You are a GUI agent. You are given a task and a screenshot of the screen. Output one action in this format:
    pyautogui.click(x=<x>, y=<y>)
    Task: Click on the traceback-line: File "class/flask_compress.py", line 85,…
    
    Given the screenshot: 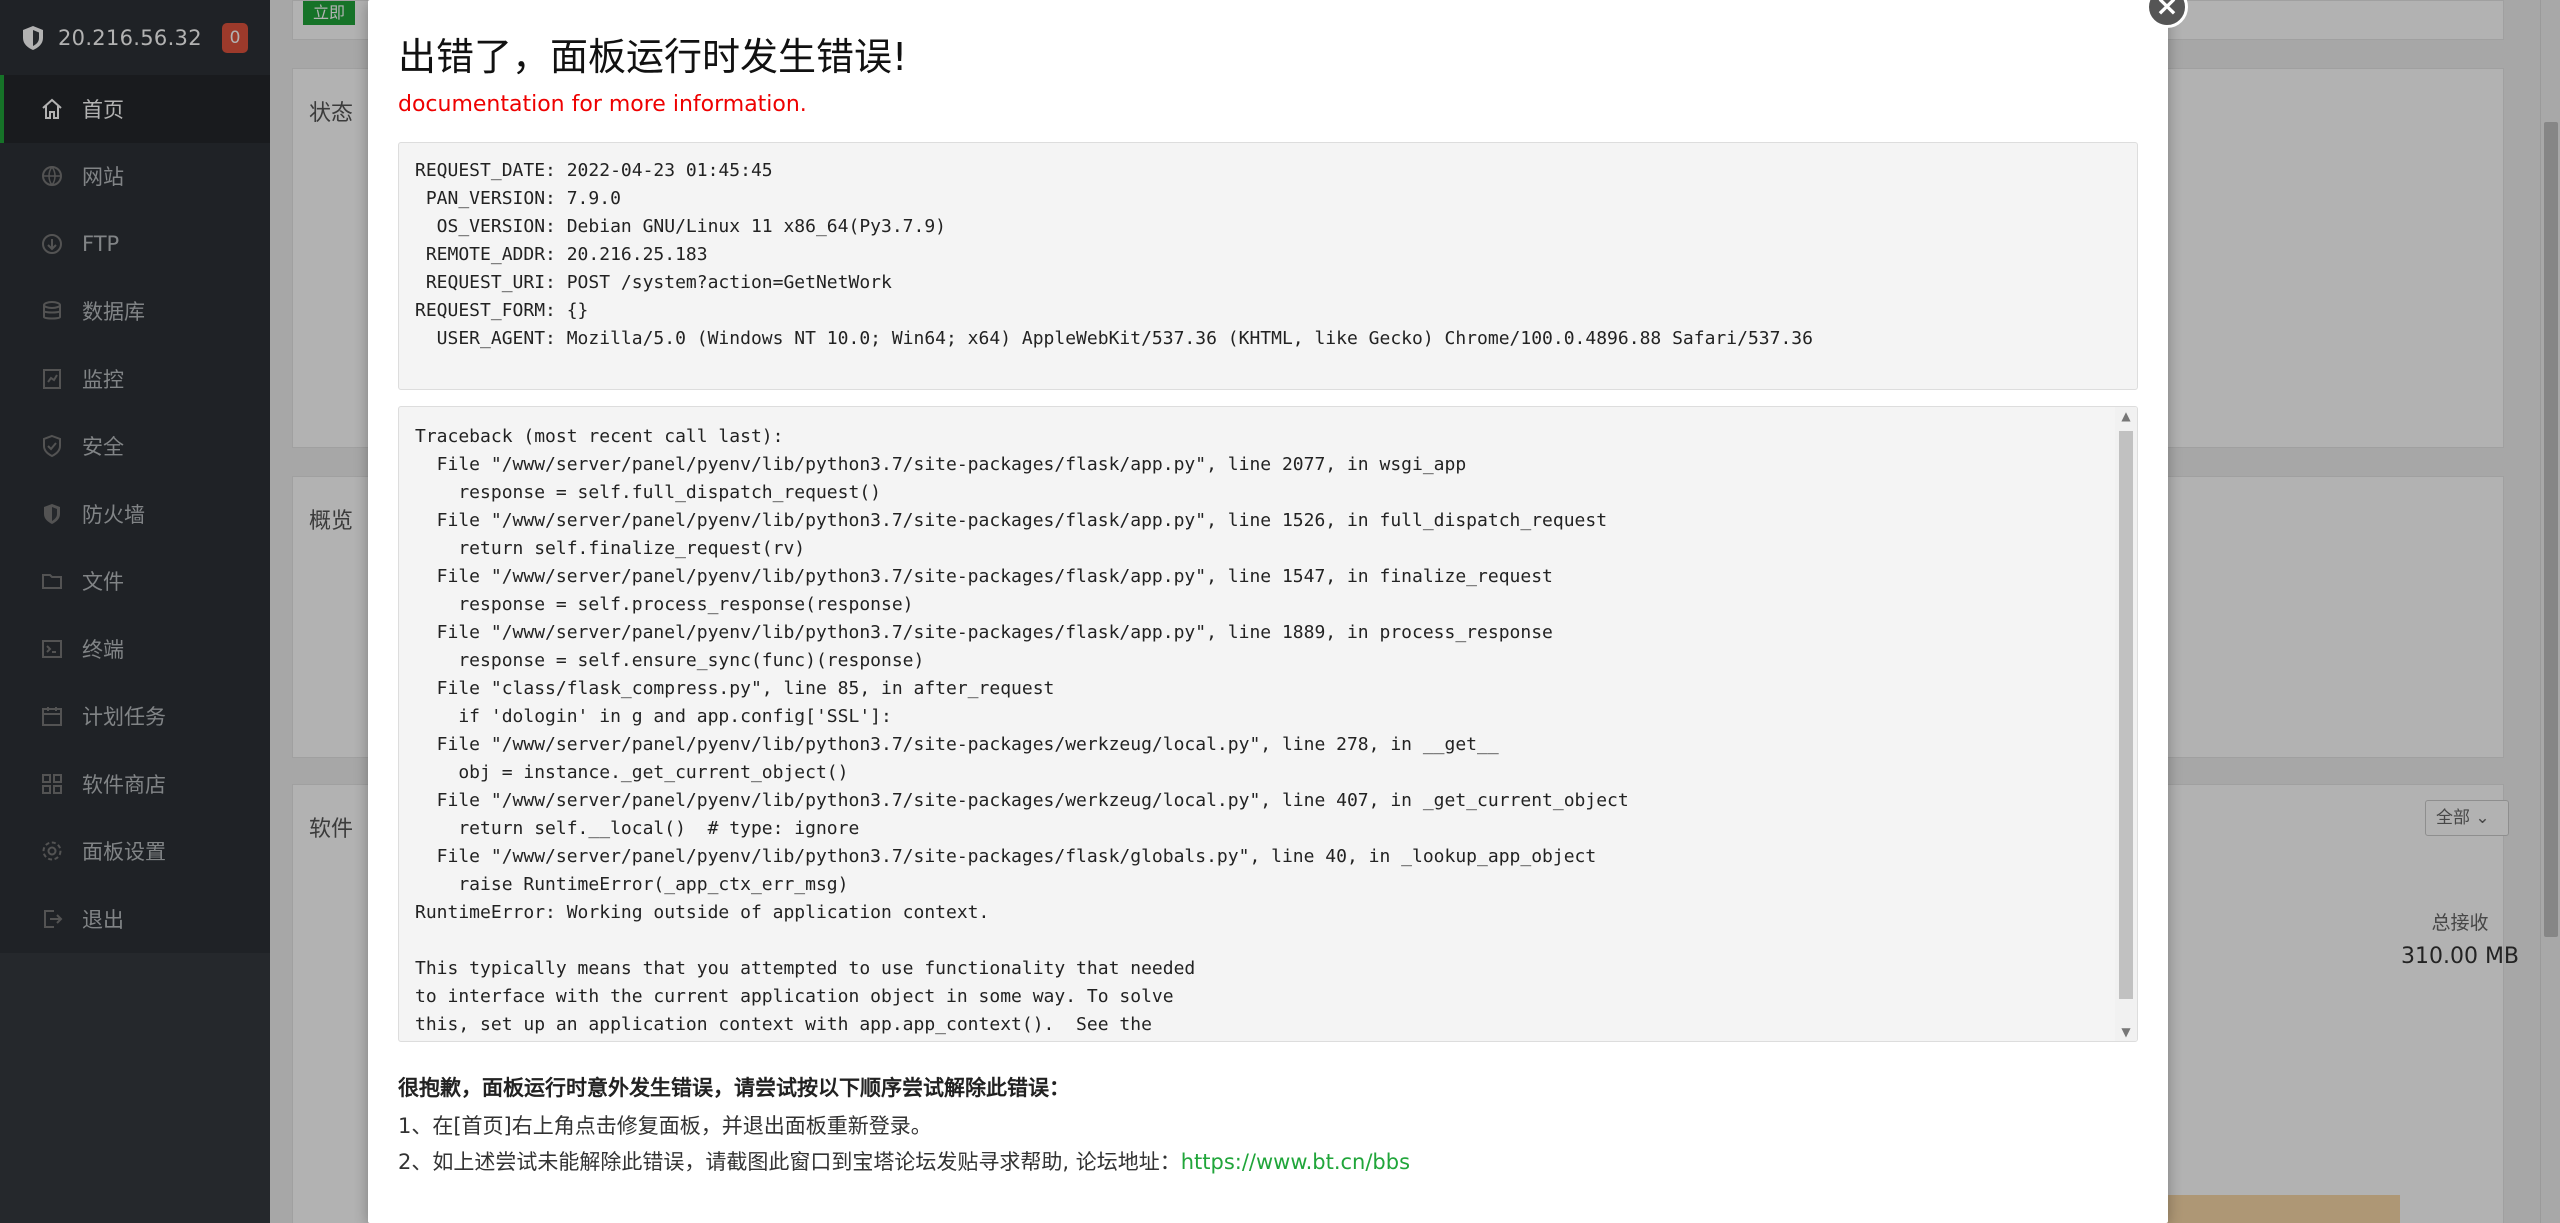 What is the action you would take?
    pyautogui.click(x=735, y=688)
    